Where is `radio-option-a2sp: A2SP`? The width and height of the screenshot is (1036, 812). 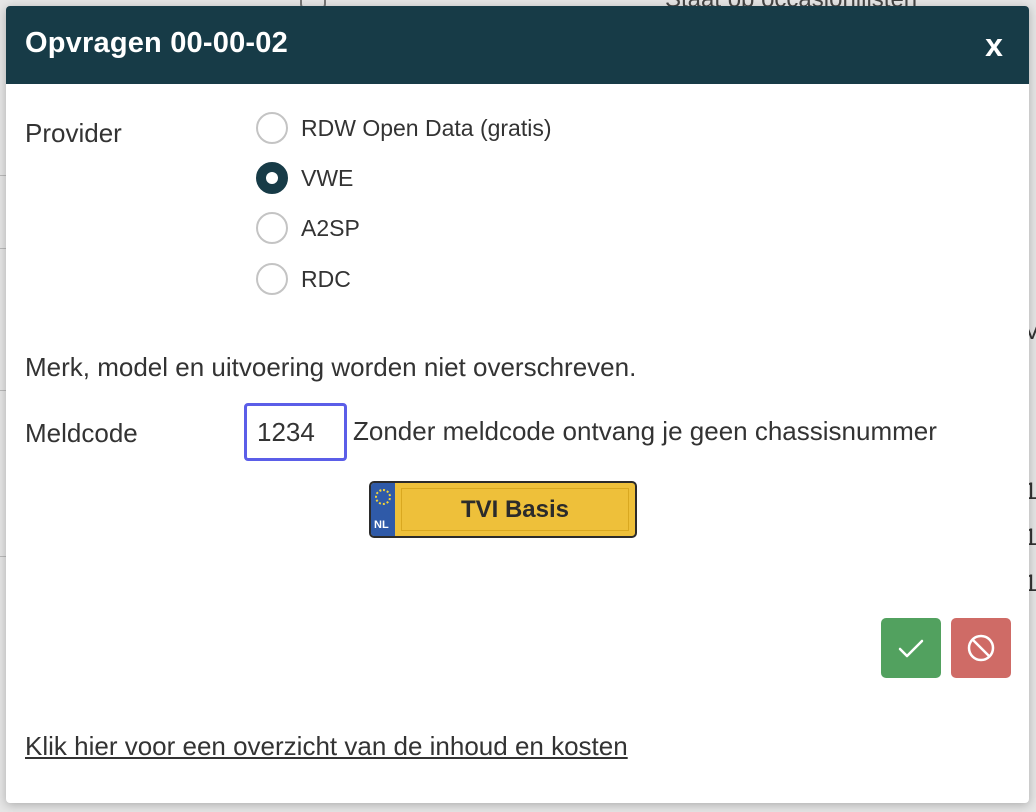 radio-option-a2sp: A2SP is located at coordinates (308, 228).